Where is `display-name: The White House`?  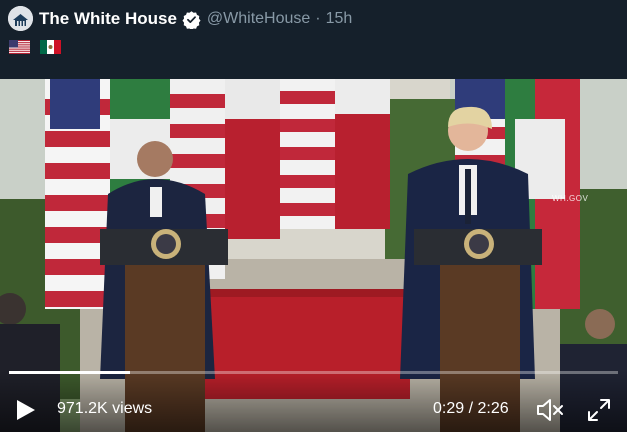
display-name: The White House is located at coordinates (108, 19).